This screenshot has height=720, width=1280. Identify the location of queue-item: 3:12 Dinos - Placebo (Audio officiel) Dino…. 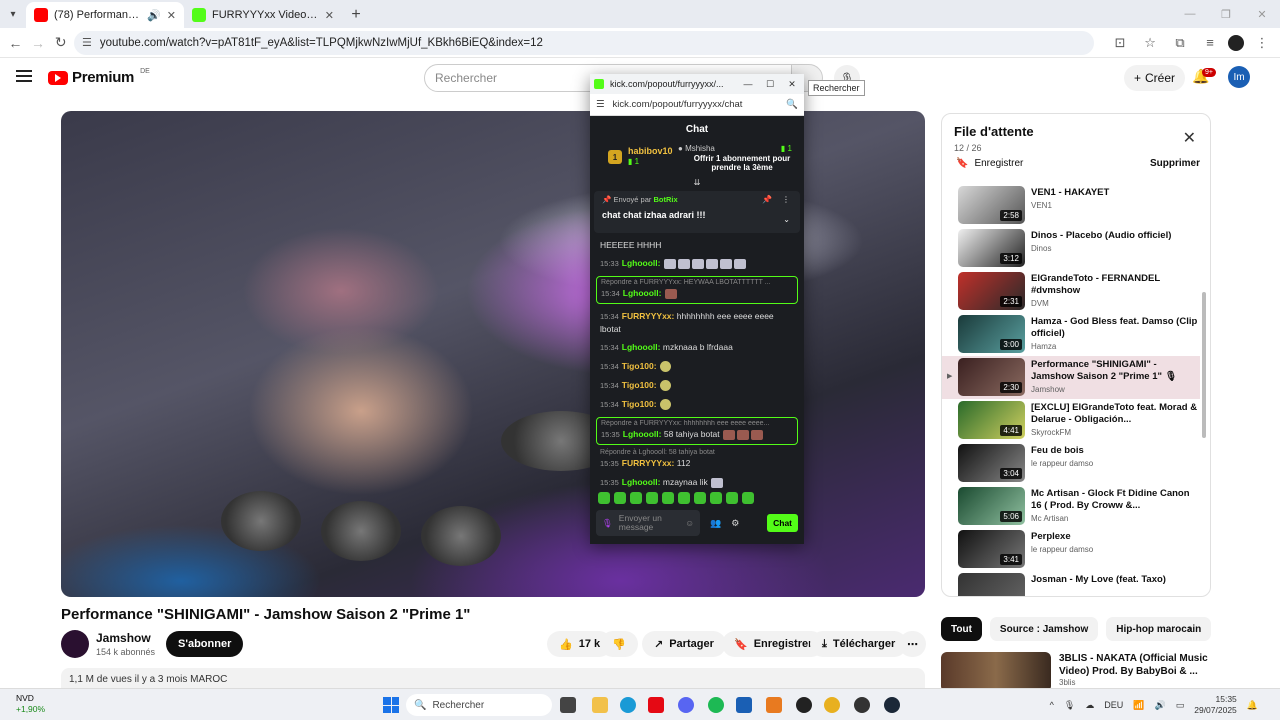
(1071, 248).